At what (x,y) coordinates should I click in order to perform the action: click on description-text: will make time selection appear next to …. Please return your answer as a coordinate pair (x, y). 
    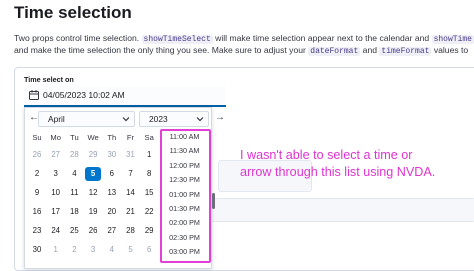
    Looking at the image, I should click on (322, 38).